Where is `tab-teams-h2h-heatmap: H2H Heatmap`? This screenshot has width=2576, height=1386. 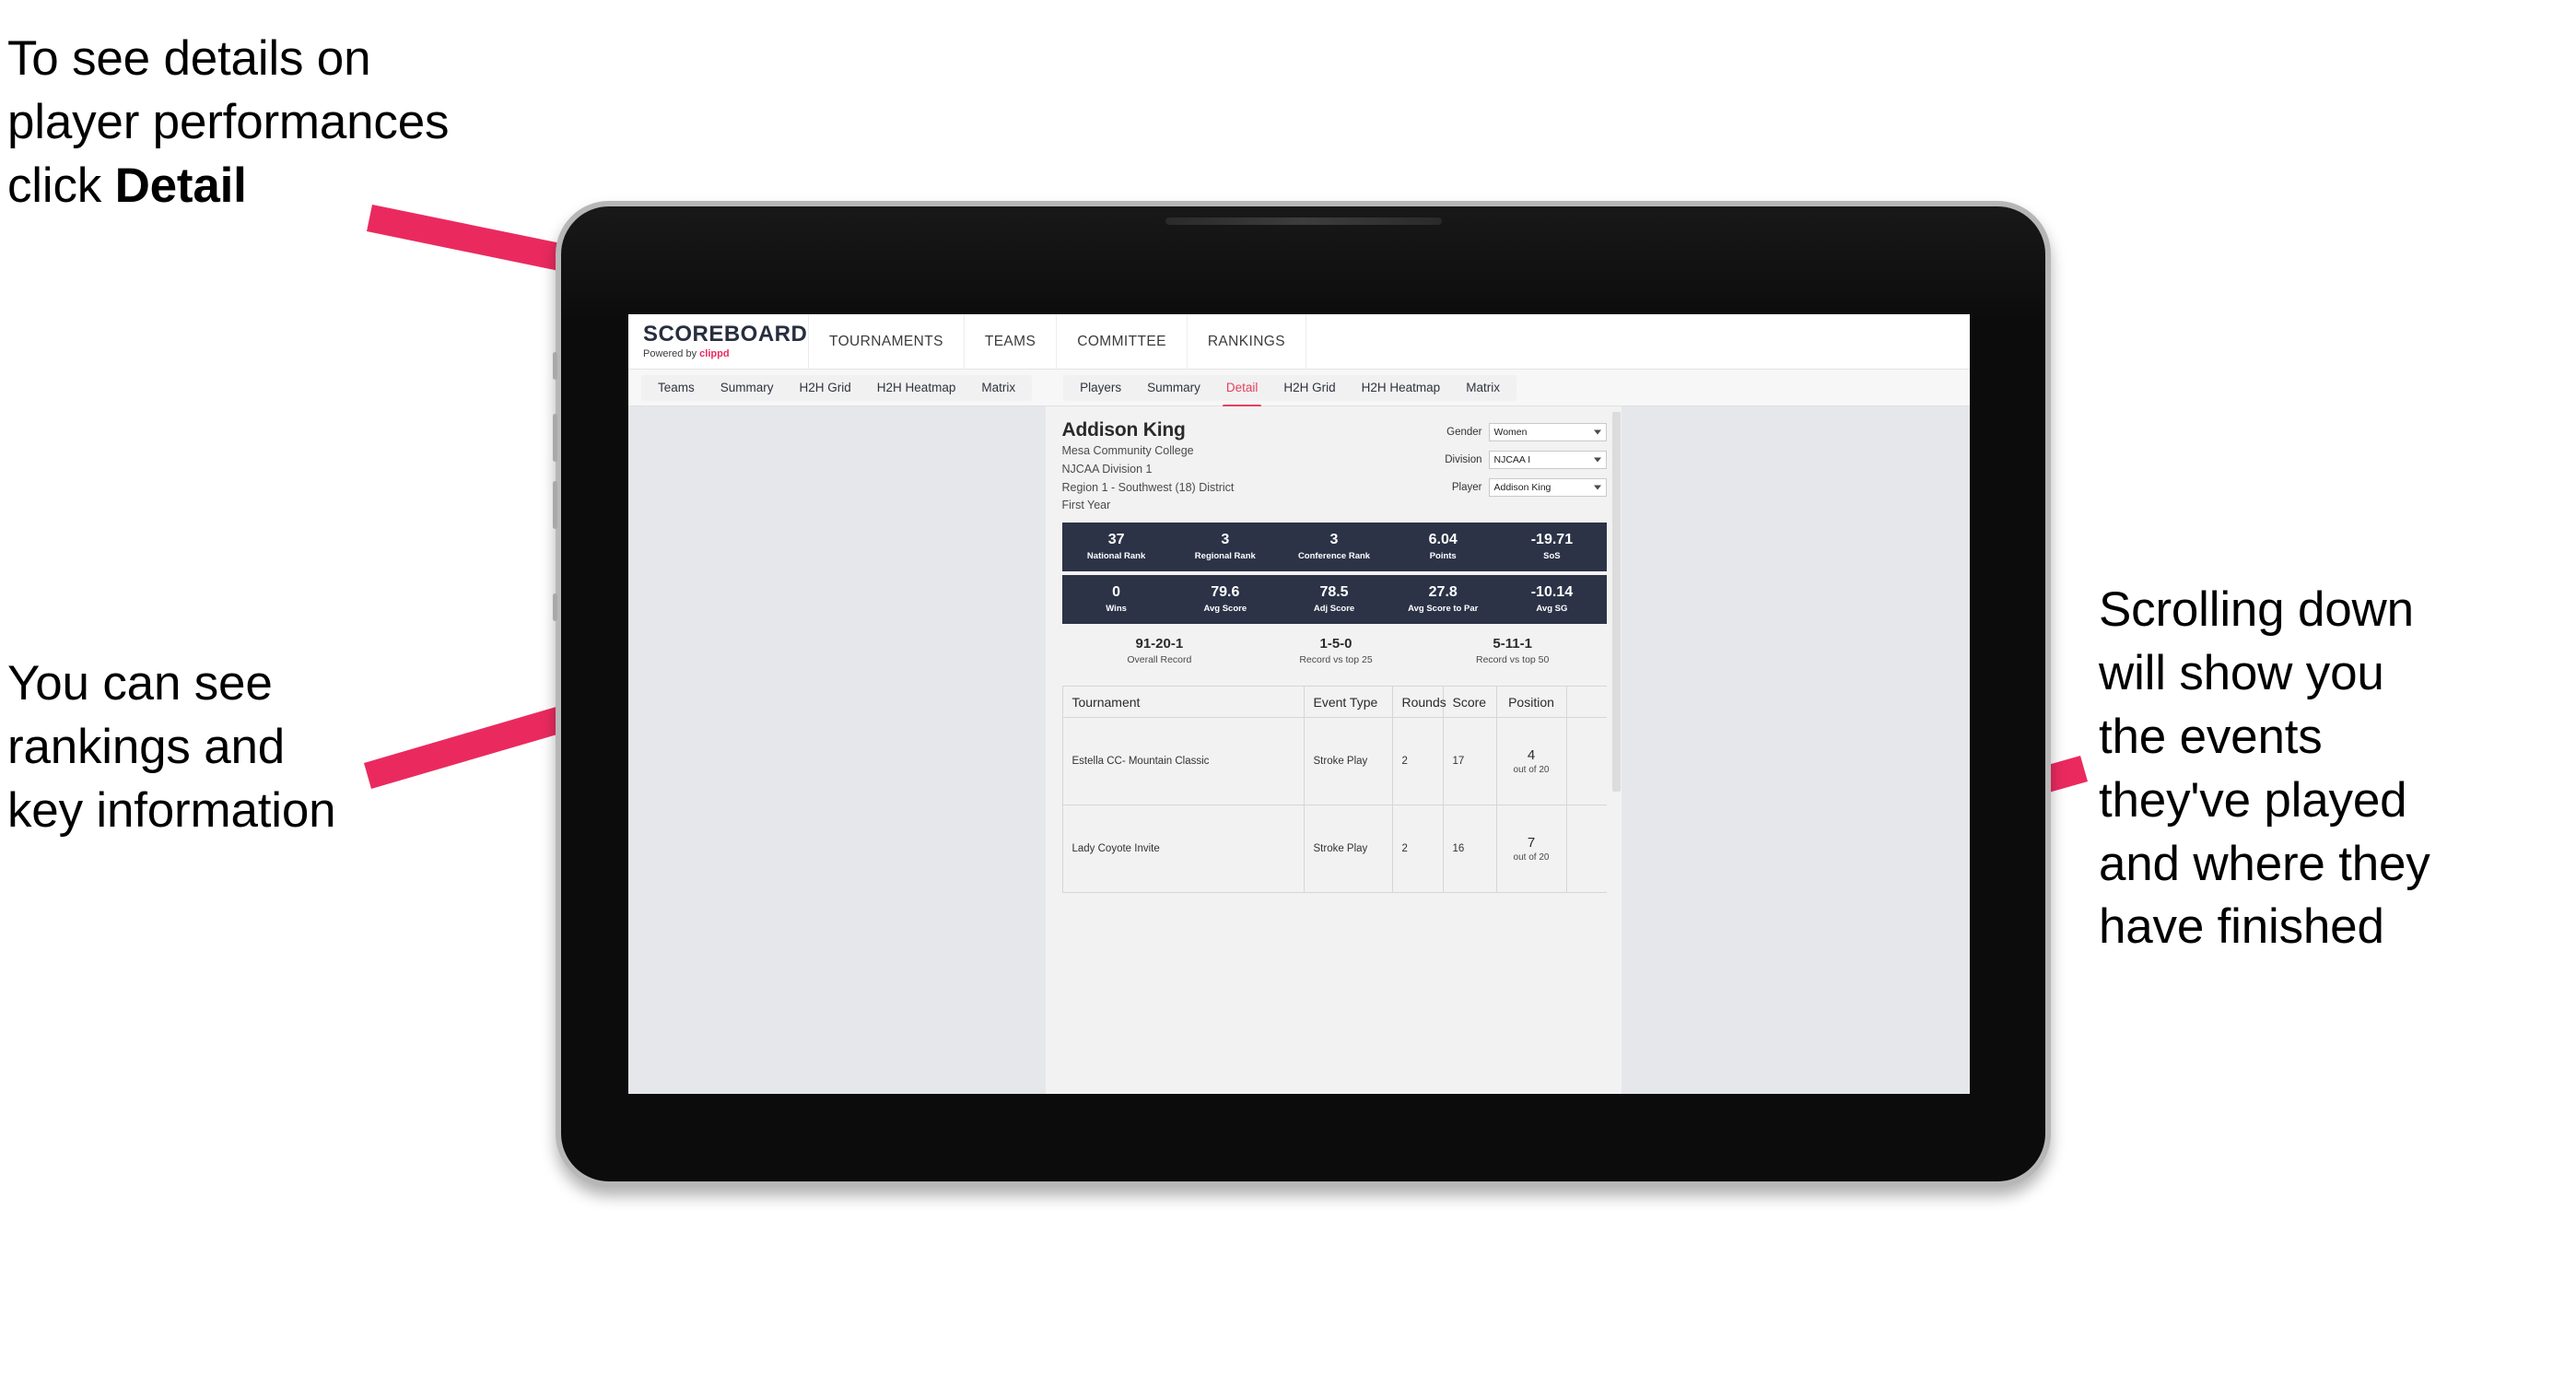 tab-teams-h2h-heatmap: H2H Heatmap is located at coordinates (916, 388).